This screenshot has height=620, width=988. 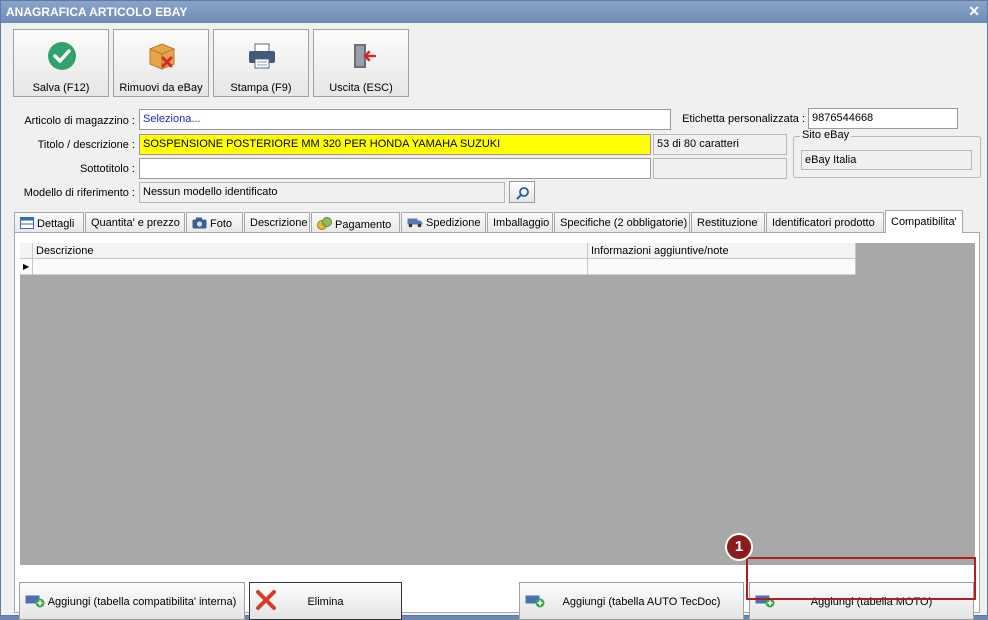 What do you see at coordinates (62, 56) in the screenshot?
I see `checkmark-icon` at bounding box center [62, 56].